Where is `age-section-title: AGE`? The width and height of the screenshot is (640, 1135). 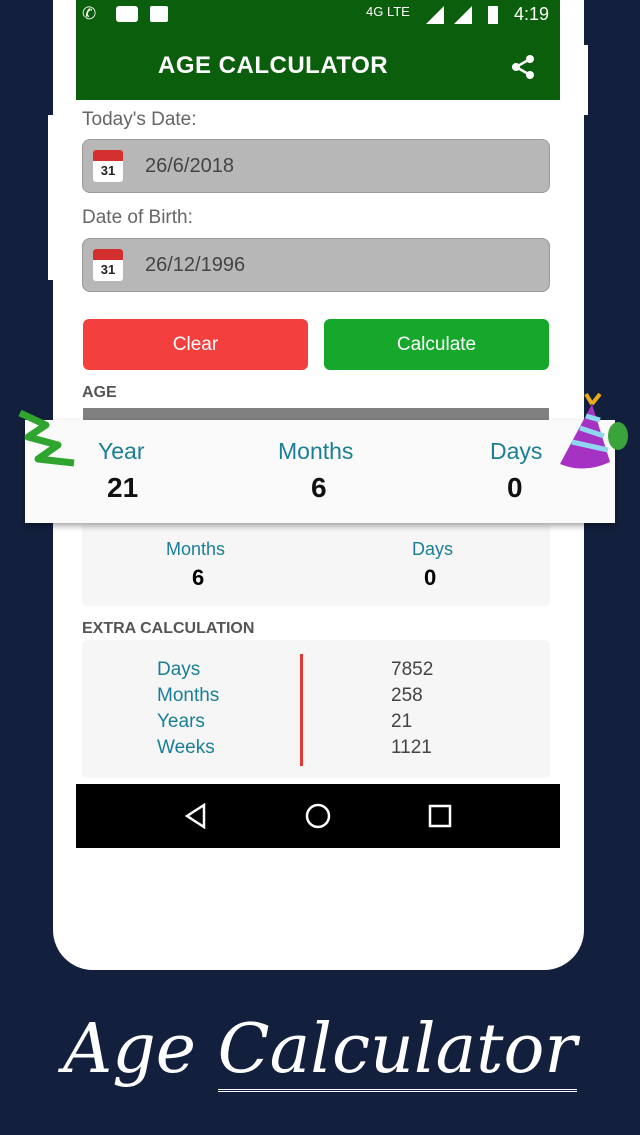
age-section-title: AGE is located at coordinates (99, 392).